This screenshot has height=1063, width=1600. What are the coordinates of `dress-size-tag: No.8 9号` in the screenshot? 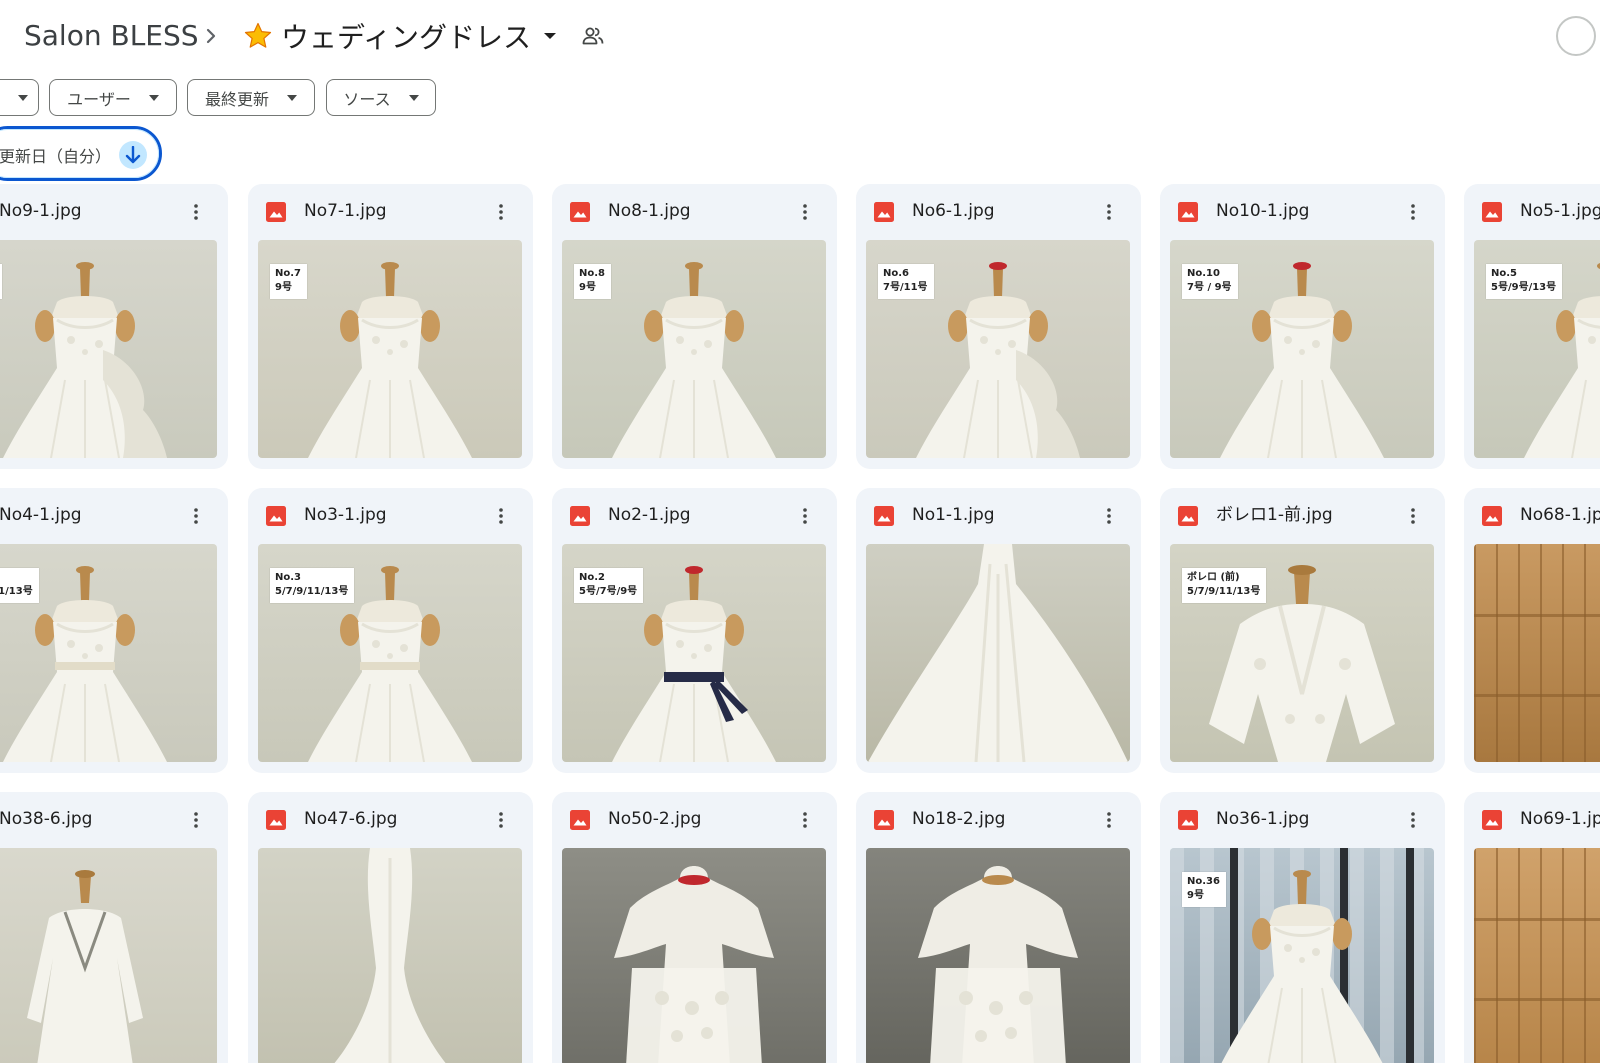 It's located at (592, 281).